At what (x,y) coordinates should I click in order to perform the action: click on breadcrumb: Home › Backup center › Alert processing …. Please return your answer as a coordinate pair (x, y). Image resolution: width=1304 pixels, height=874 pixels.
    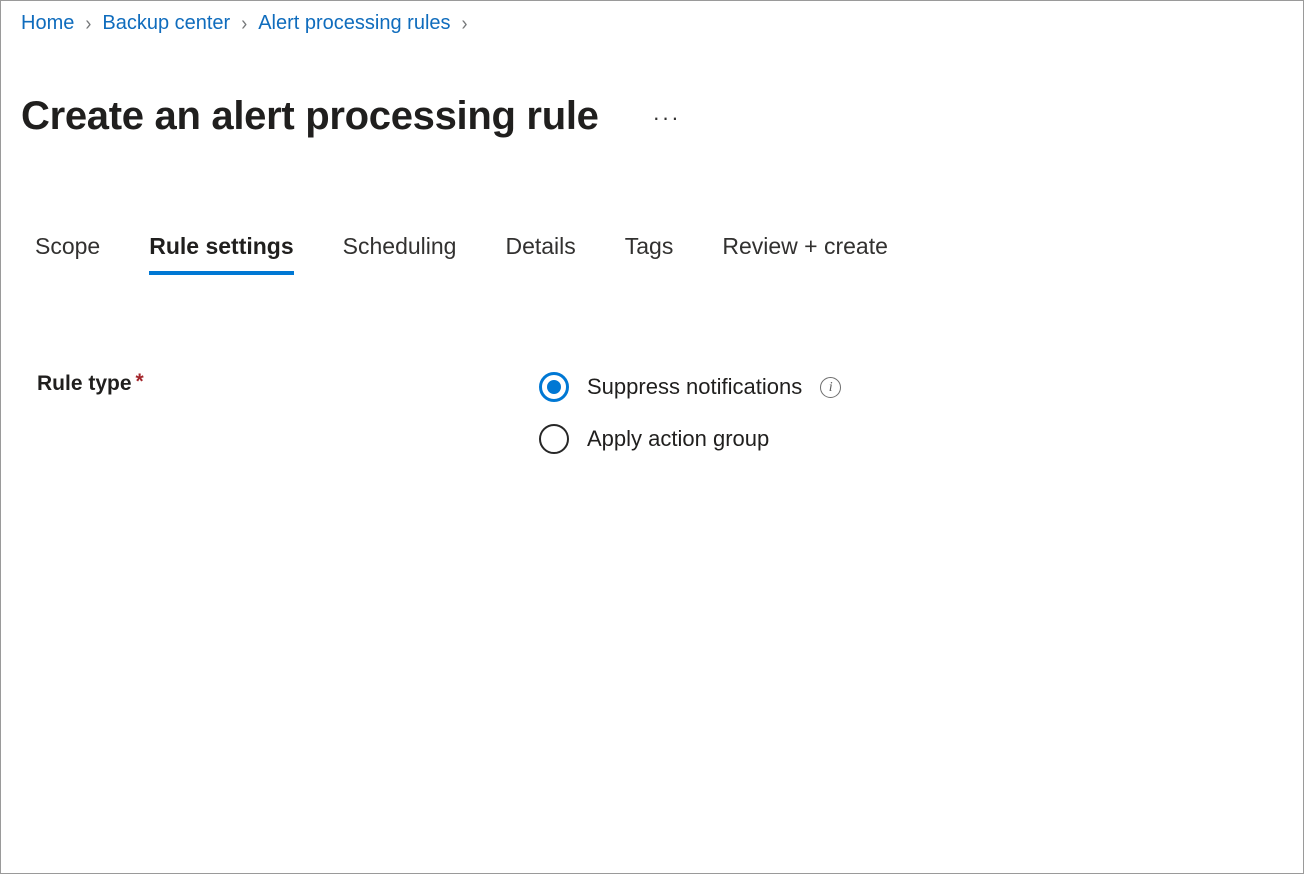
    Looking at the image, I should click on (250, 23).